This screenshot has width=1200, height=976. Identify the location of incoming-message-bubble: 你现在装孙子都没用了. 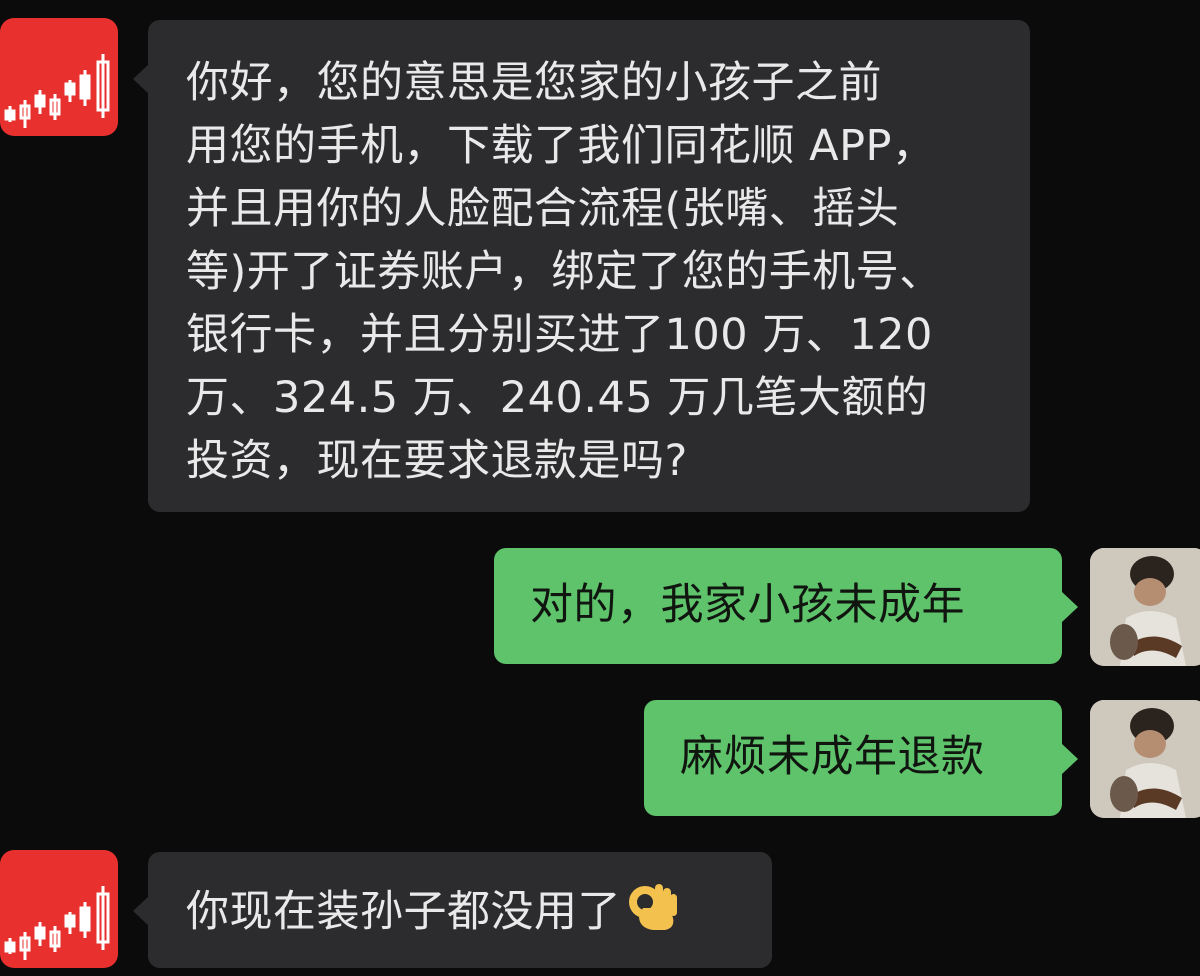
(460, 910).